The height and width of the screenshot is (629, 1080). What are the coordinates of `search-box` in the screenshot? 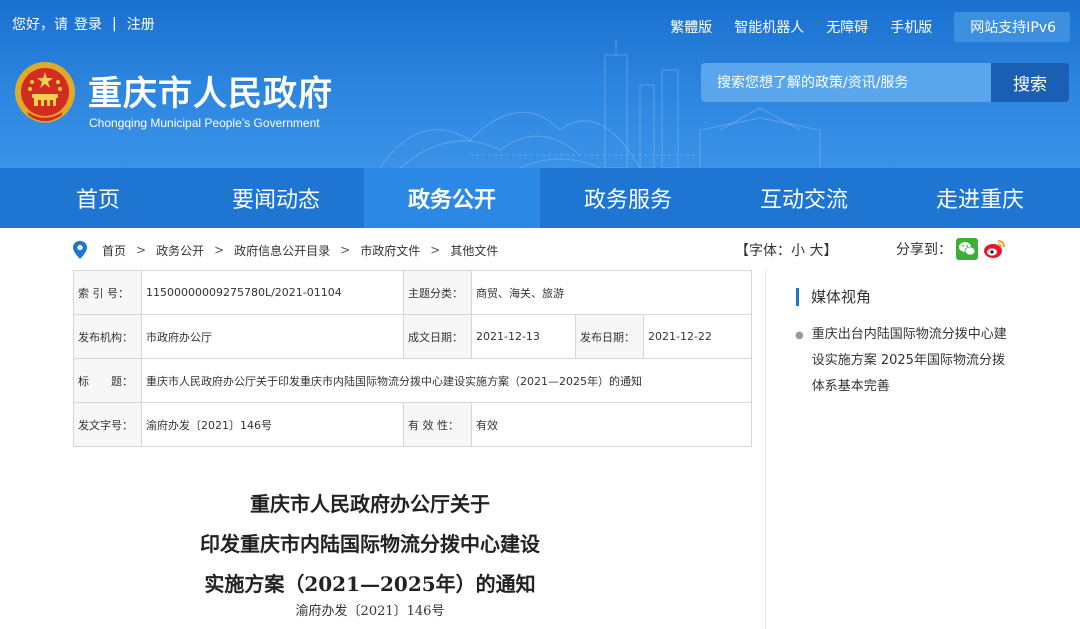 It's located at (846, 82).